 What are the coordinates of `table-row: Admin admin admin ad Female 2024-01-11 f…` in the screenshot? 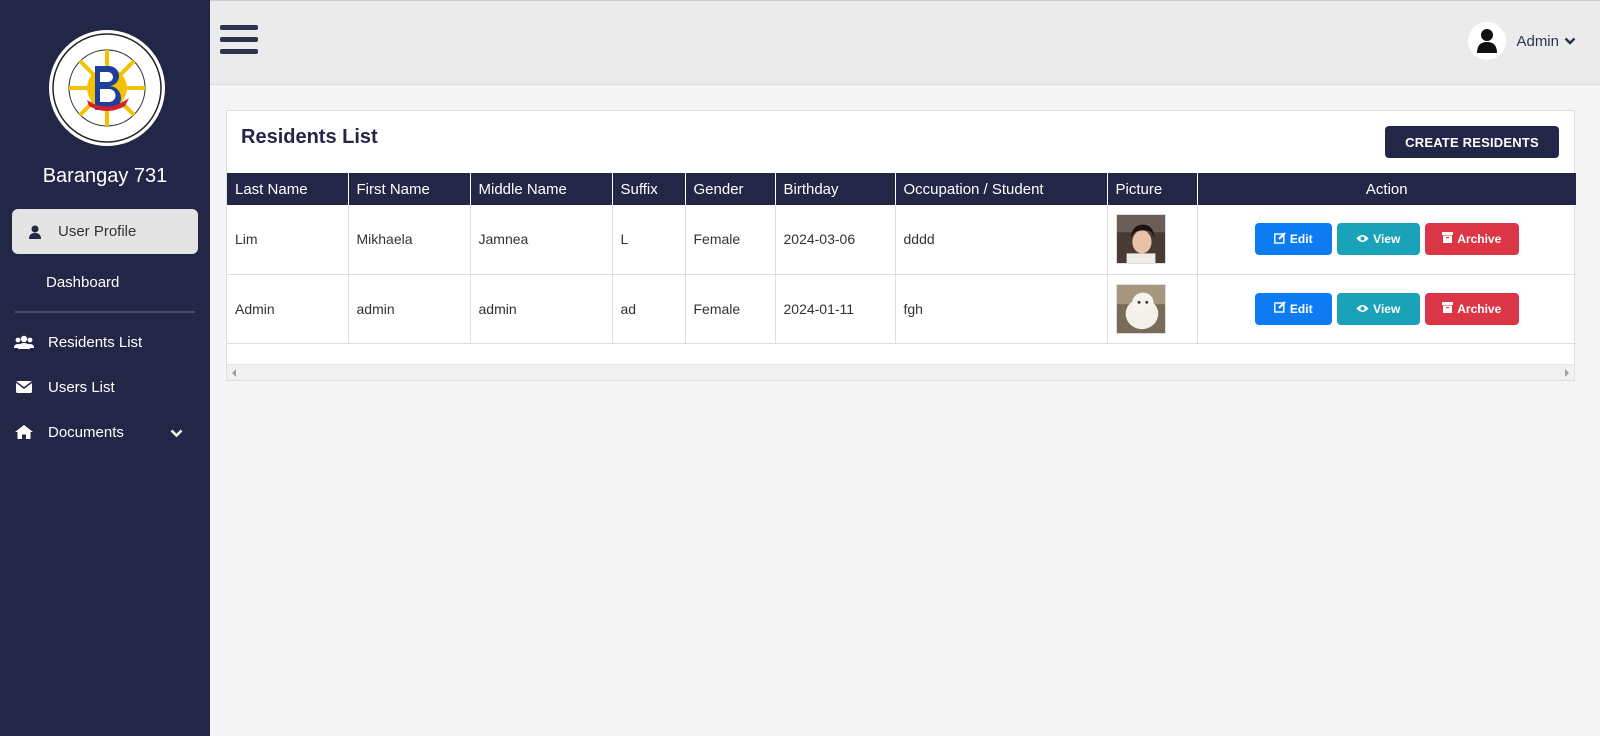 It's located at (901, 309).